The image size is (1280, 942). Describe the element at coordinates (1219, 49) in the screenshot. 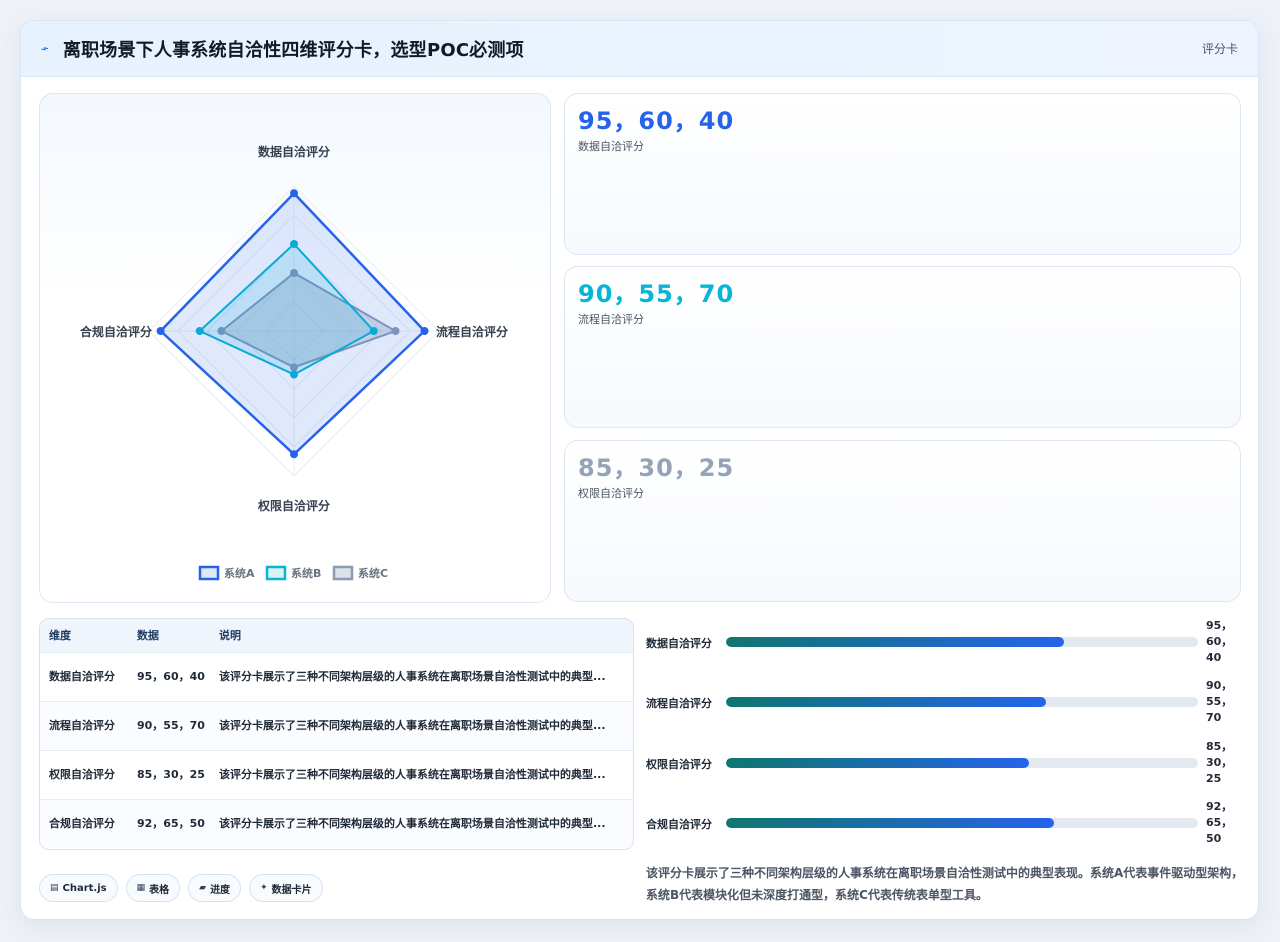

I see `header-tag: 评分卡` at that location.